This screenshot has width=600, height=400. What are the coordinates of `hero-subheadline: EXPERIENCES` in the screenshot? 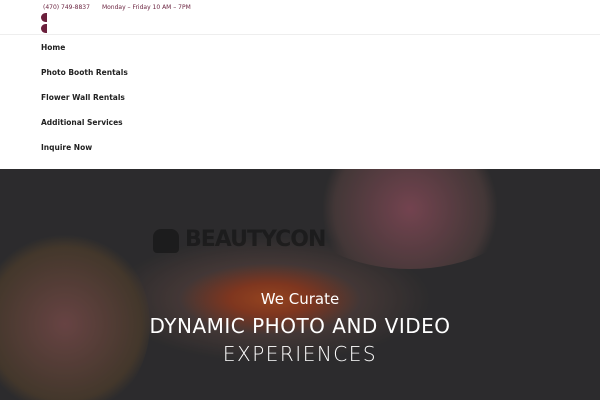 It's located at (300, 354).